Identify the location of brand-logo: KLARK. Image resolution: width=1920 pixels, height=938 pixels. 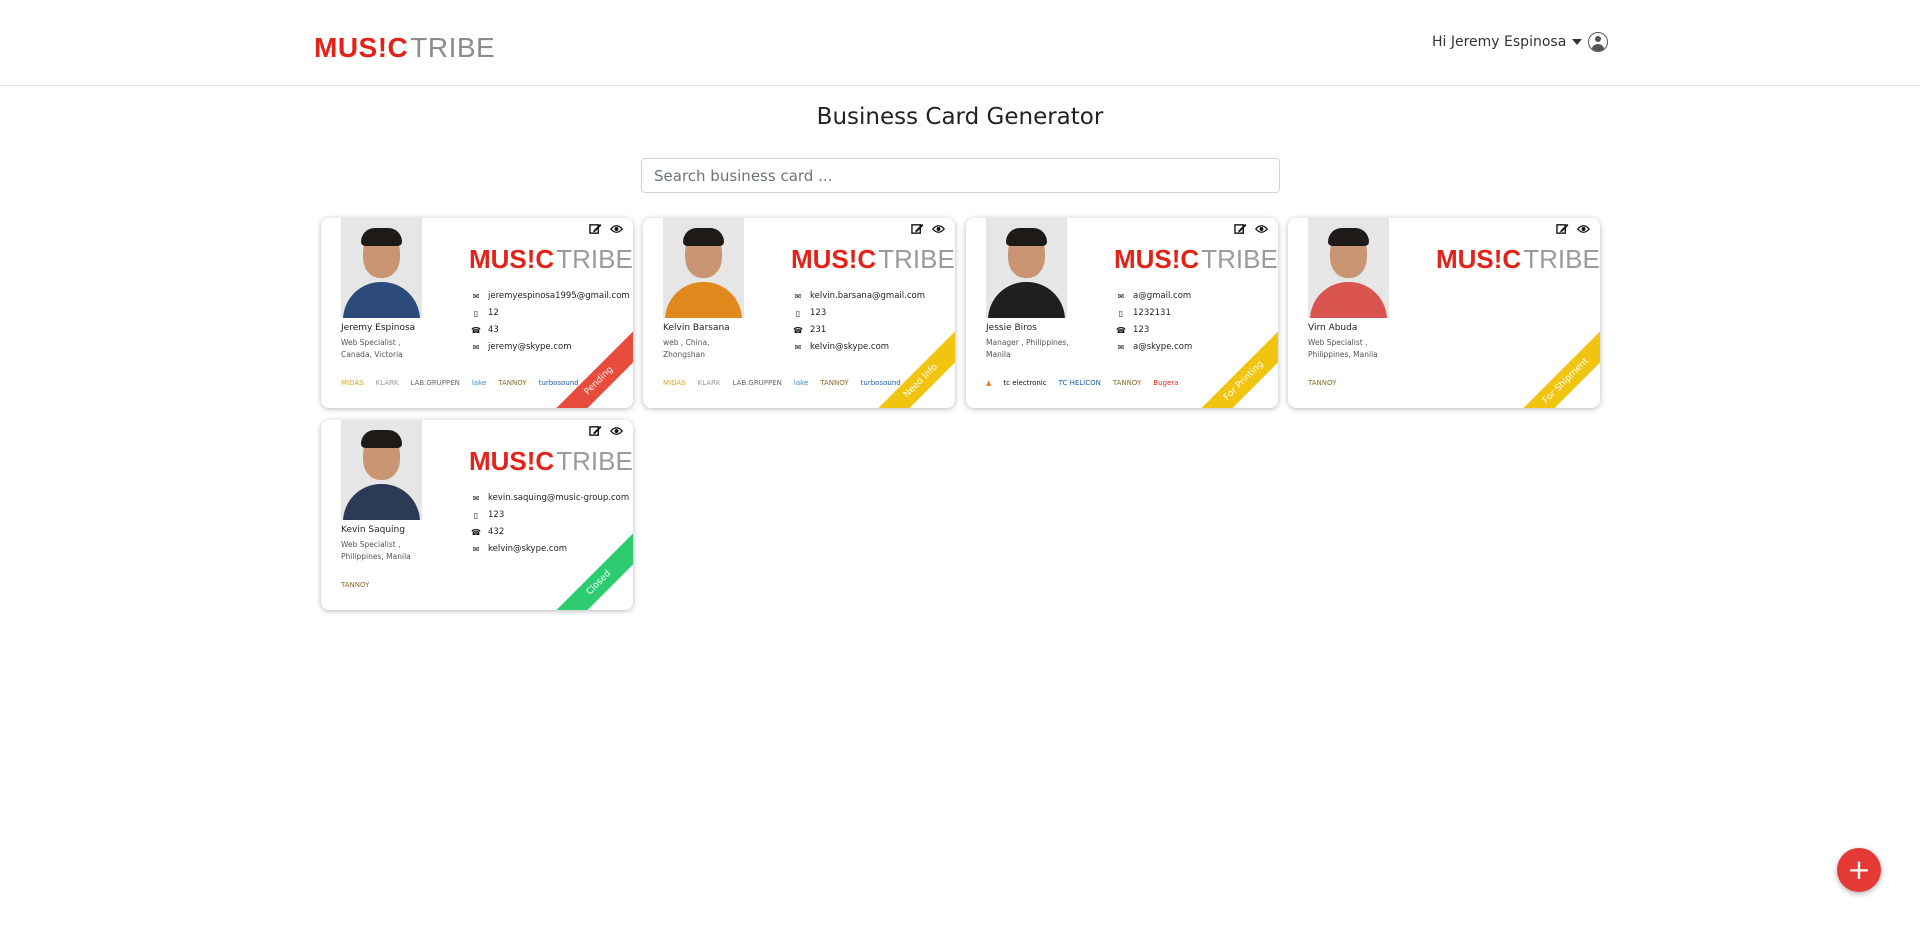
(709, 383).